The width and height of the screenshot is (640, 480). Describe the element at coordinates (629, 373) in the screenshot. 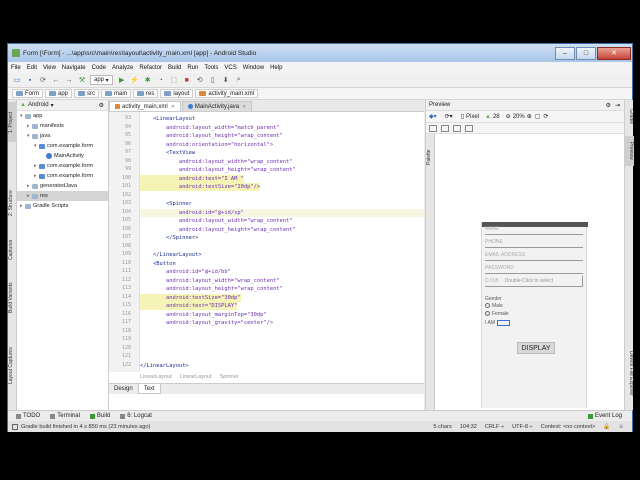

I see `tool-tab-device-file-explorer: Device File Explorer` at that location.